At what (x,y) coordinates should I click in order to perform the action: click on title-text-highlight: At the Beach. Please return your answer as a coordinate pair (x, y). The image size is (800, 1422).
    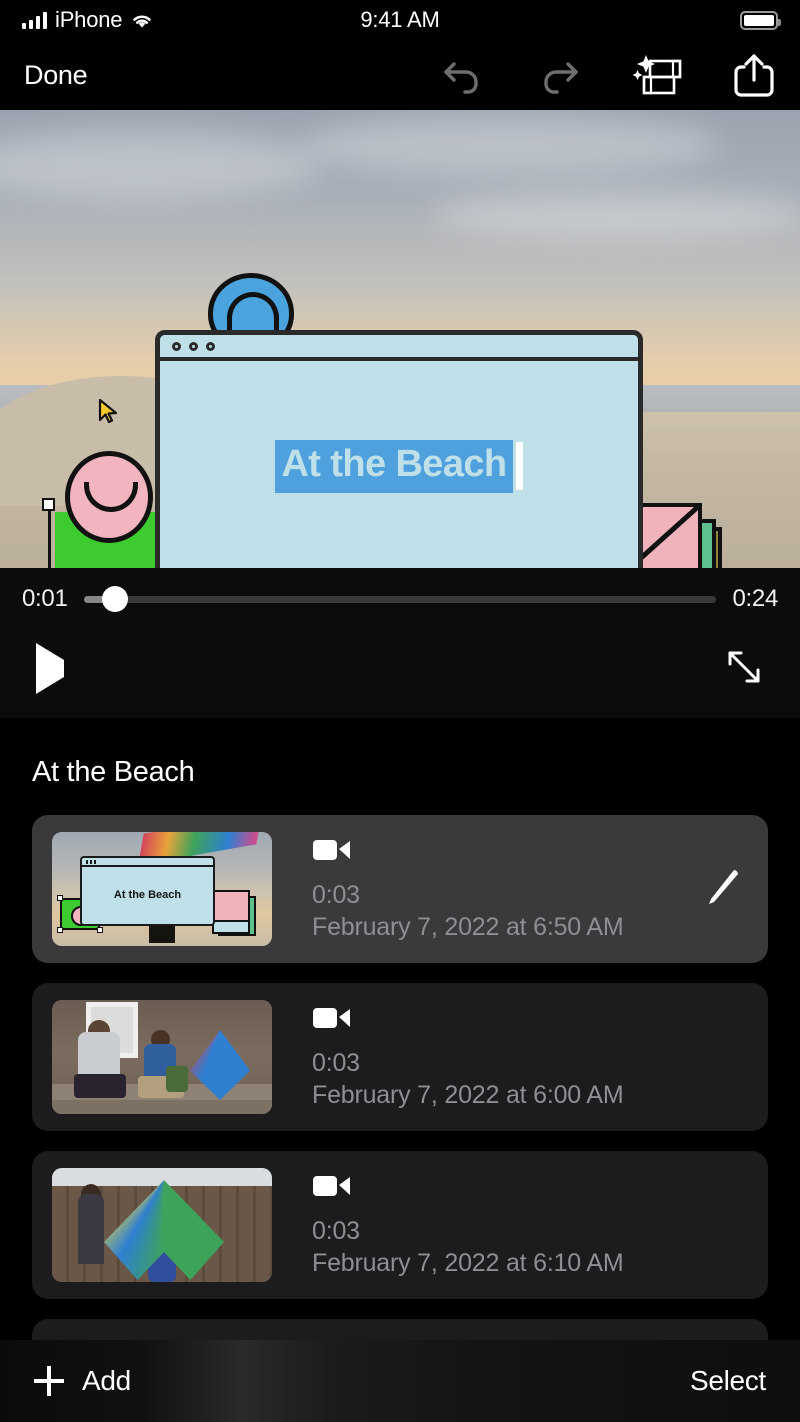
    Looking at the image, I should click on (394, 466).